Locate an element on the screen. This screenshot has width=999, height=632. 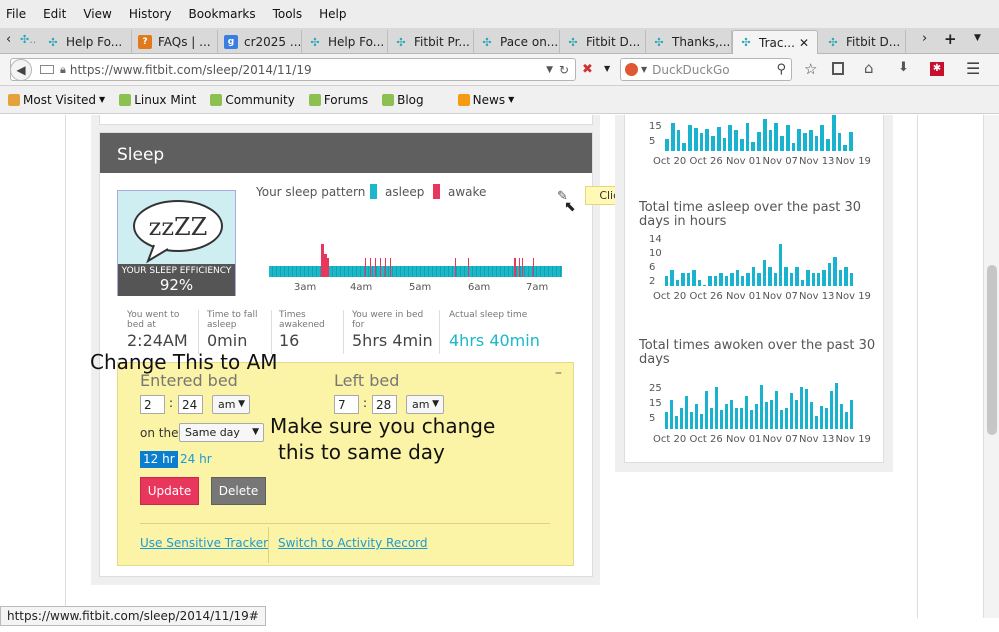
reload-icon: ↻ is located at coordinates (564, 70).